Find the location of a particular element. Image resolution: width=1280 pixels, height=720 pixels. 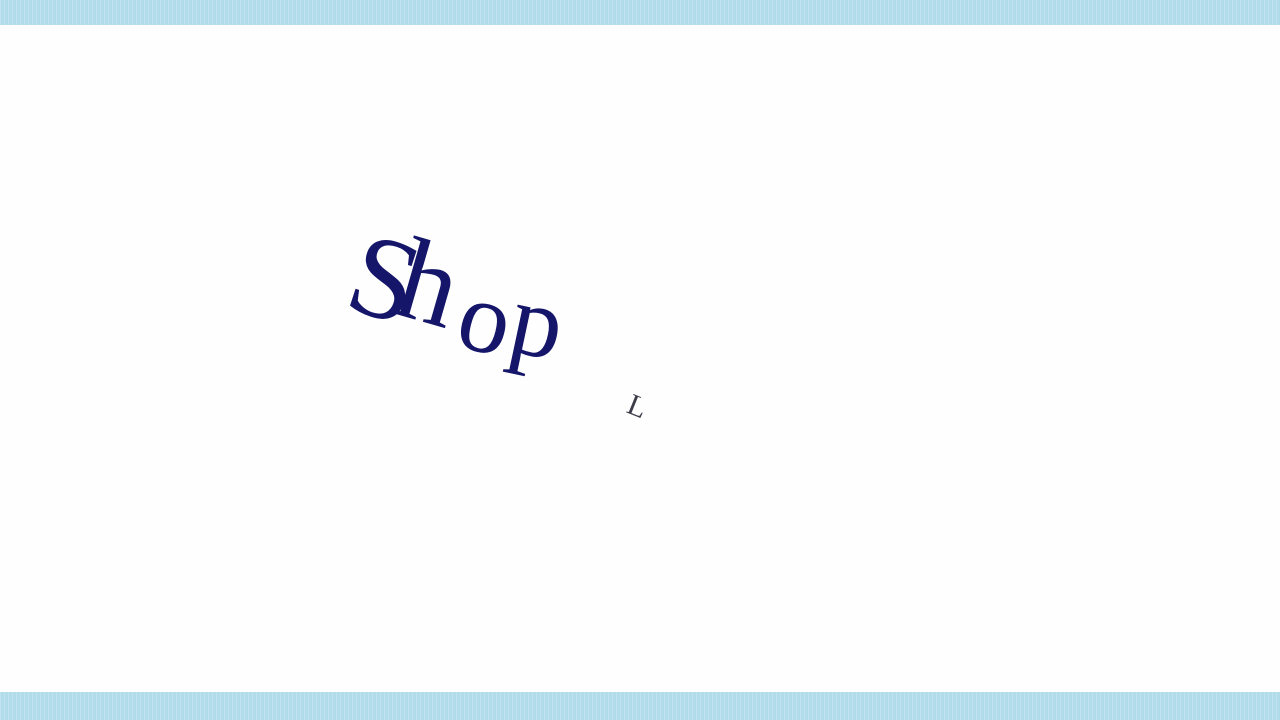

incoming-letter: L is located at coordinates (637, 406).